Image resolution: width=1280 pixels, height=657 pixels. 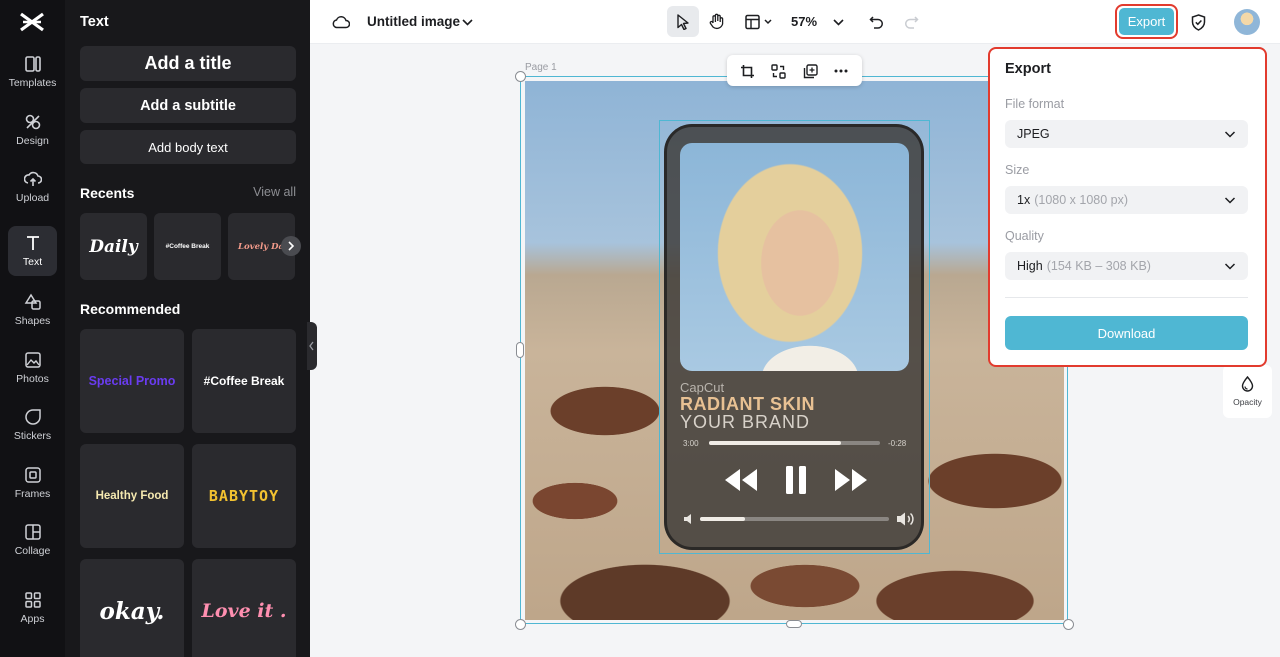 I want to click on rail-item-collage: Collage, so click(x=32, y=540).